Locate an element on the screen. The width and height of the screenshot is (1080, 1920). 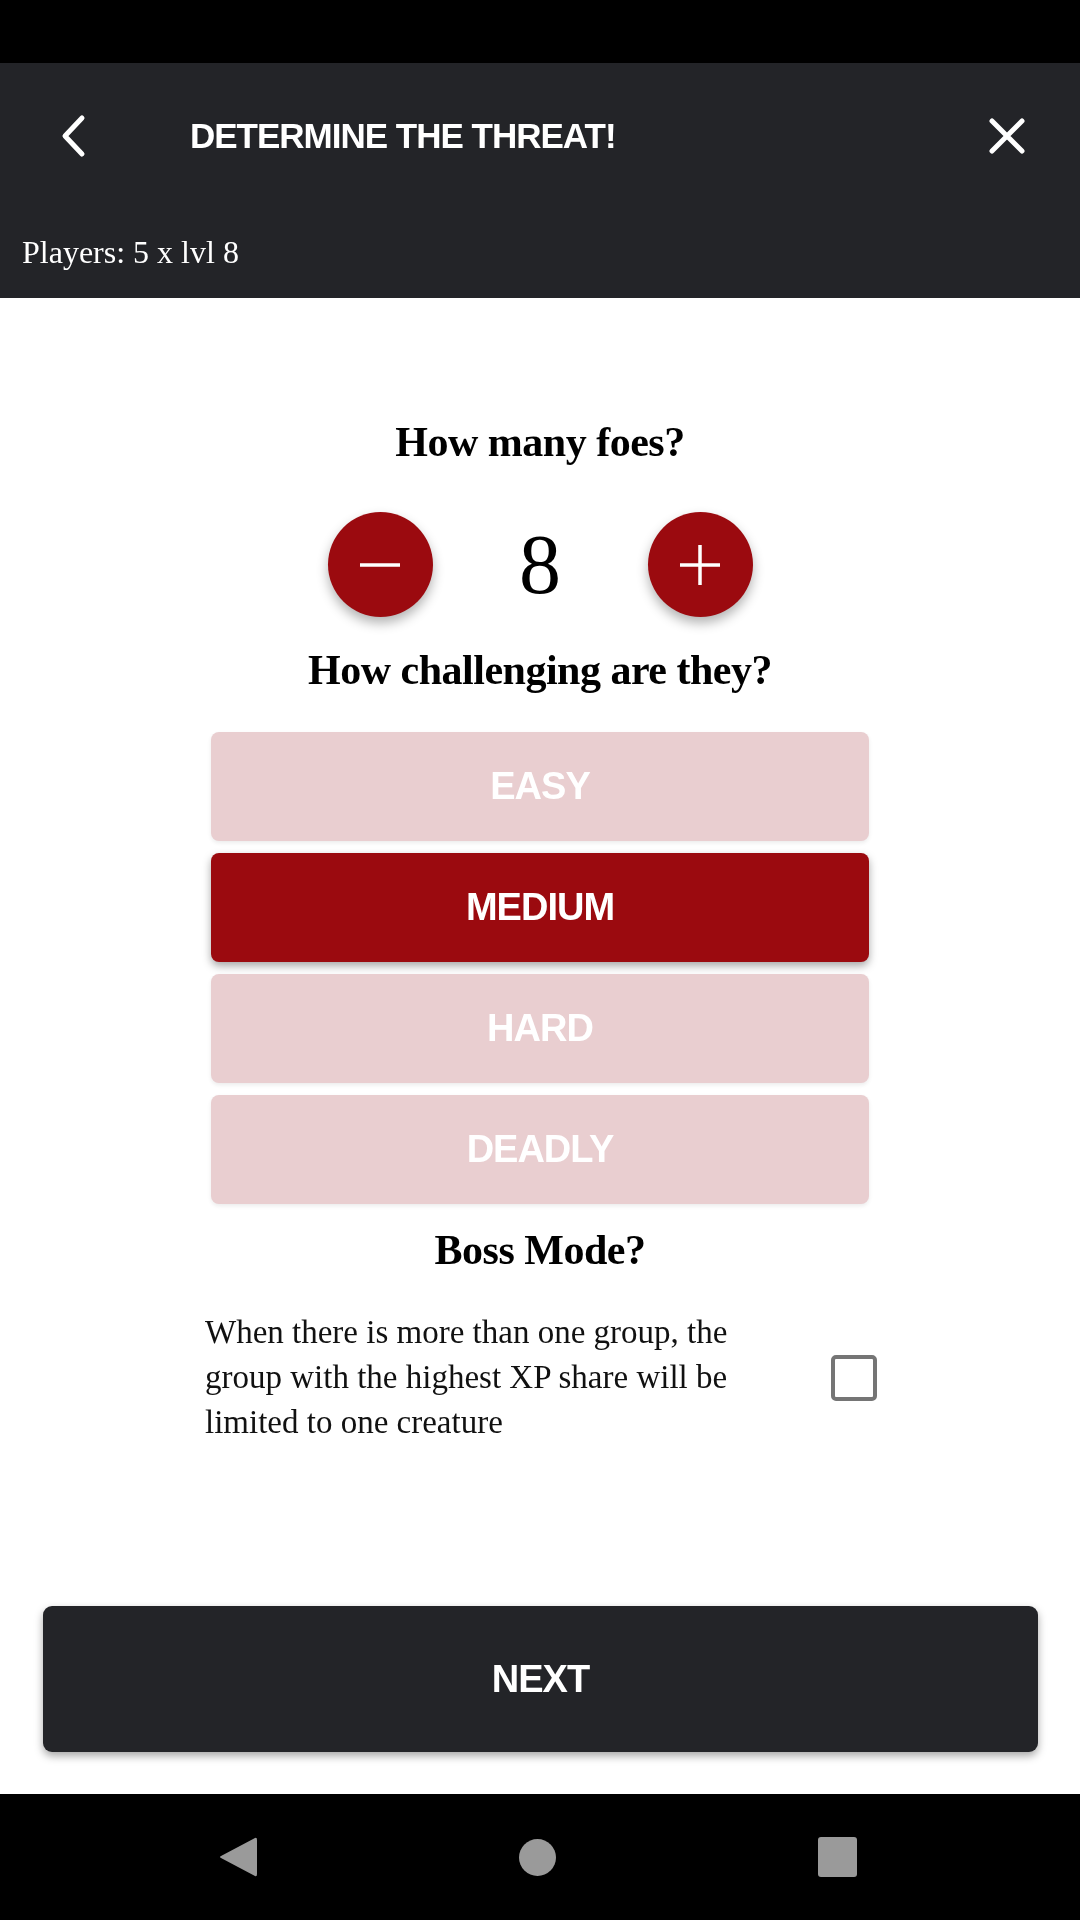
challenge-question: How challenging are they? is located at coordinates (540, 670).